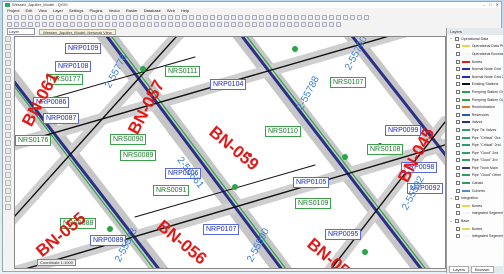  What do you see at coordinates (475, 115) in the screenshot?
I see `layer-item: Reservoirs` at bounding box center [475, 115].